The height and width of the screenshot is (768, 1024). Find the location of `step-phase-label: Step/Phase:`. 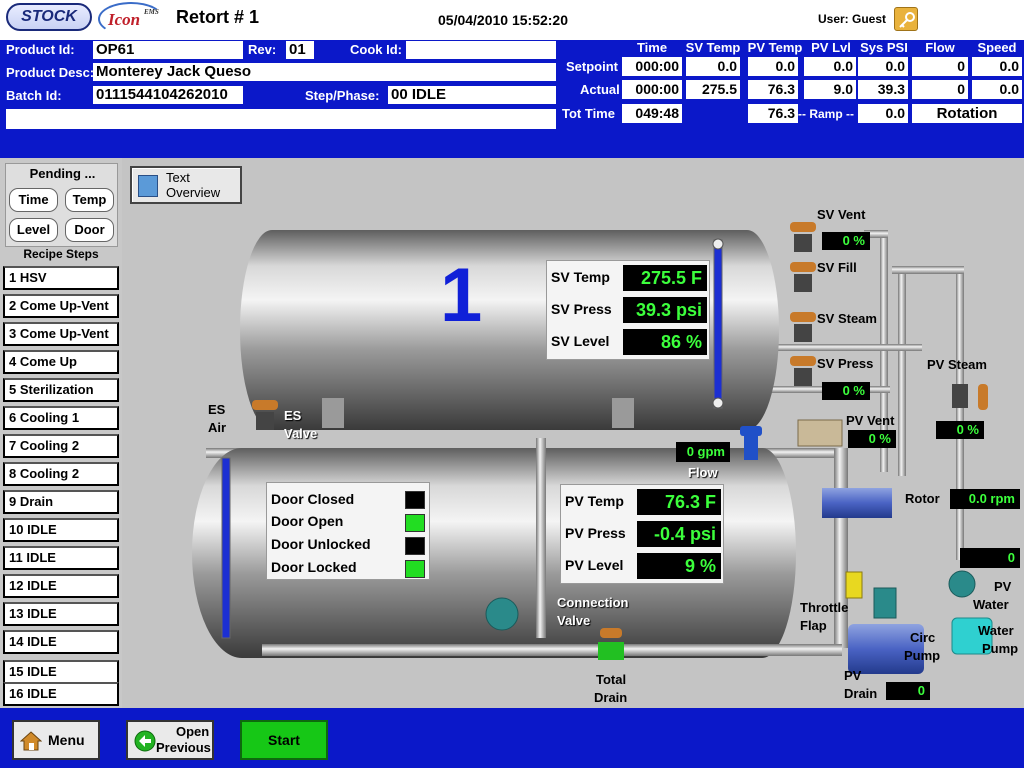

step-phase-label: Step/Phase: is located at coordinates (342, 95).